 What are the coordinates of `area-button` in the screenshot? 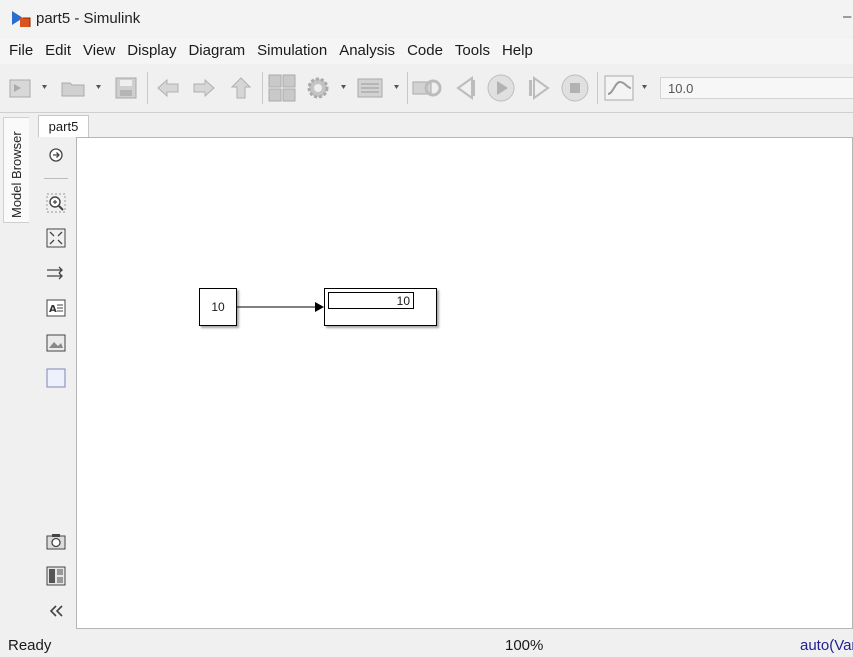 It's located at (56, 378).